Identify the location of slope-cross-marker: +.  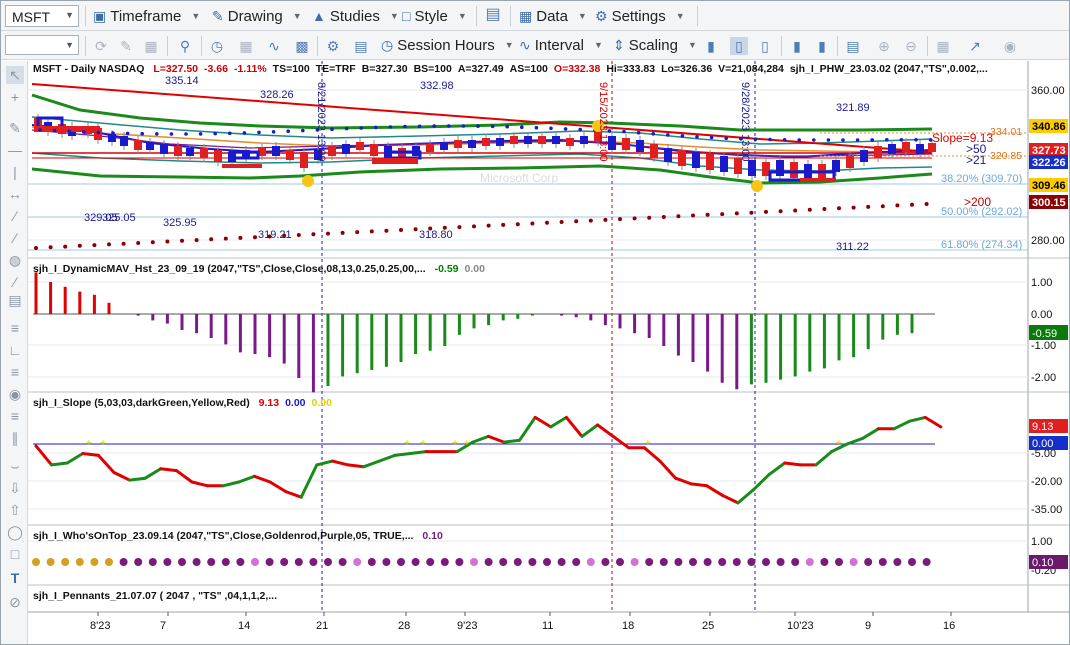
(89, 443).